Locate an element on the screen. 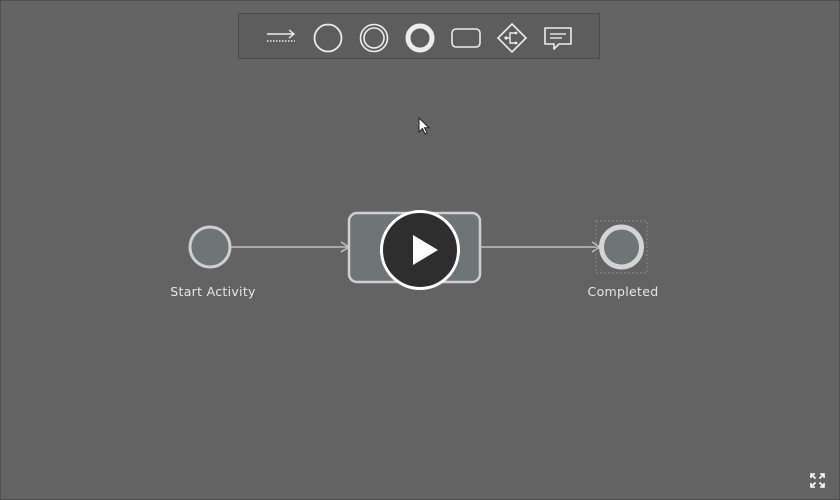 Image resolution: width=840 pixels, height=500 pixels. start-event-node is located at coordinates (210, 247).